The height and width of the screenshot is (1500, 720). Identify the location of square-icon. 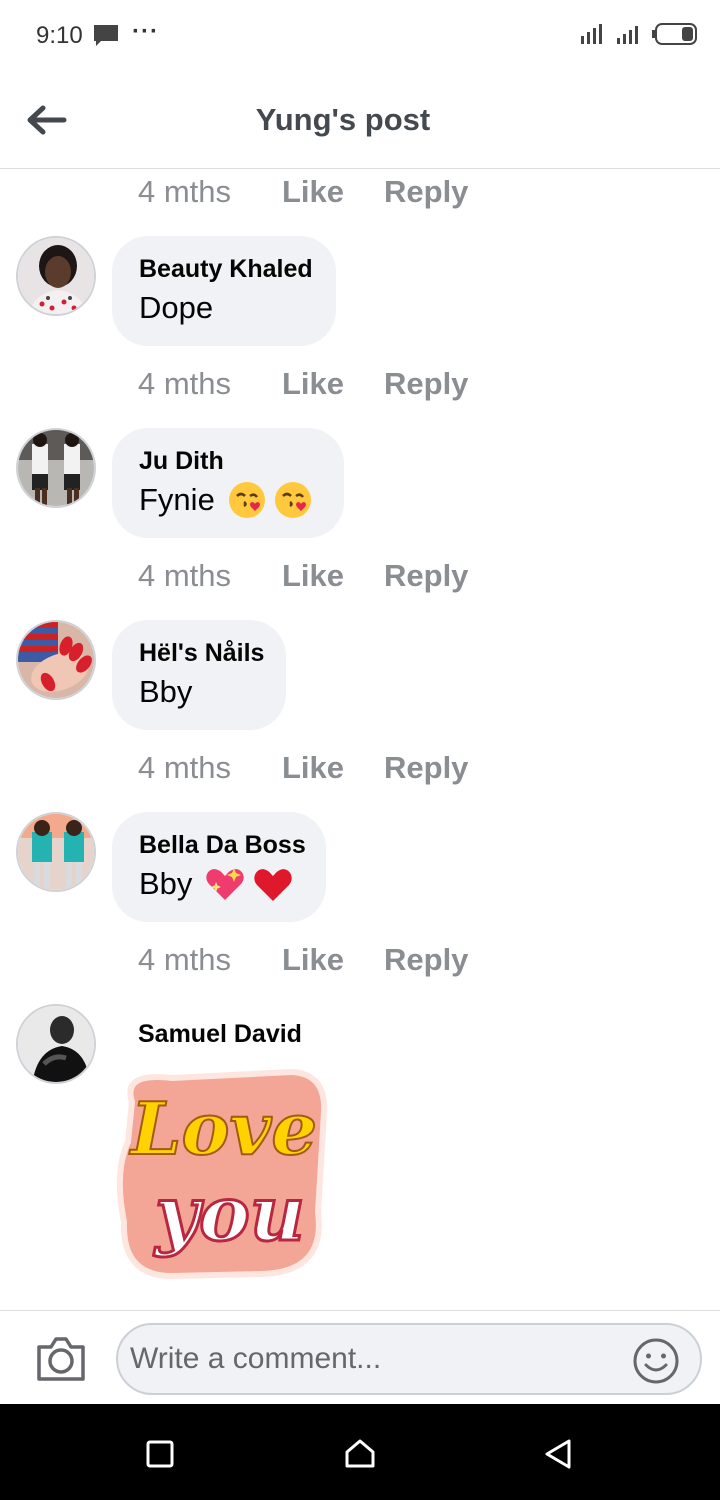
(160, 1454).